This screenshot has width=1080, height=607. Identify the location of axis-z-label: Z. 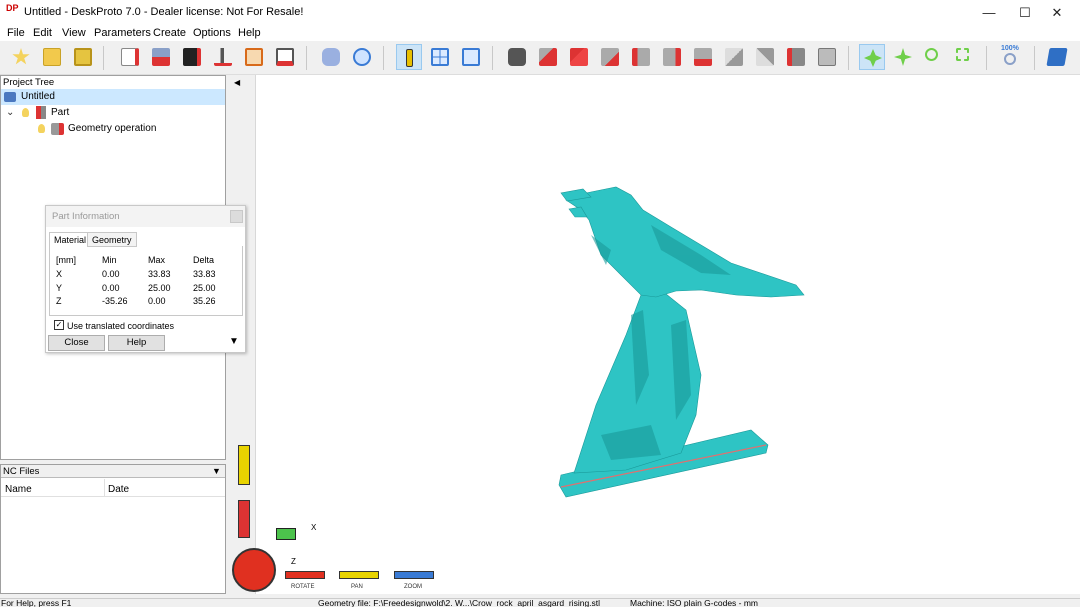
(293, 561).